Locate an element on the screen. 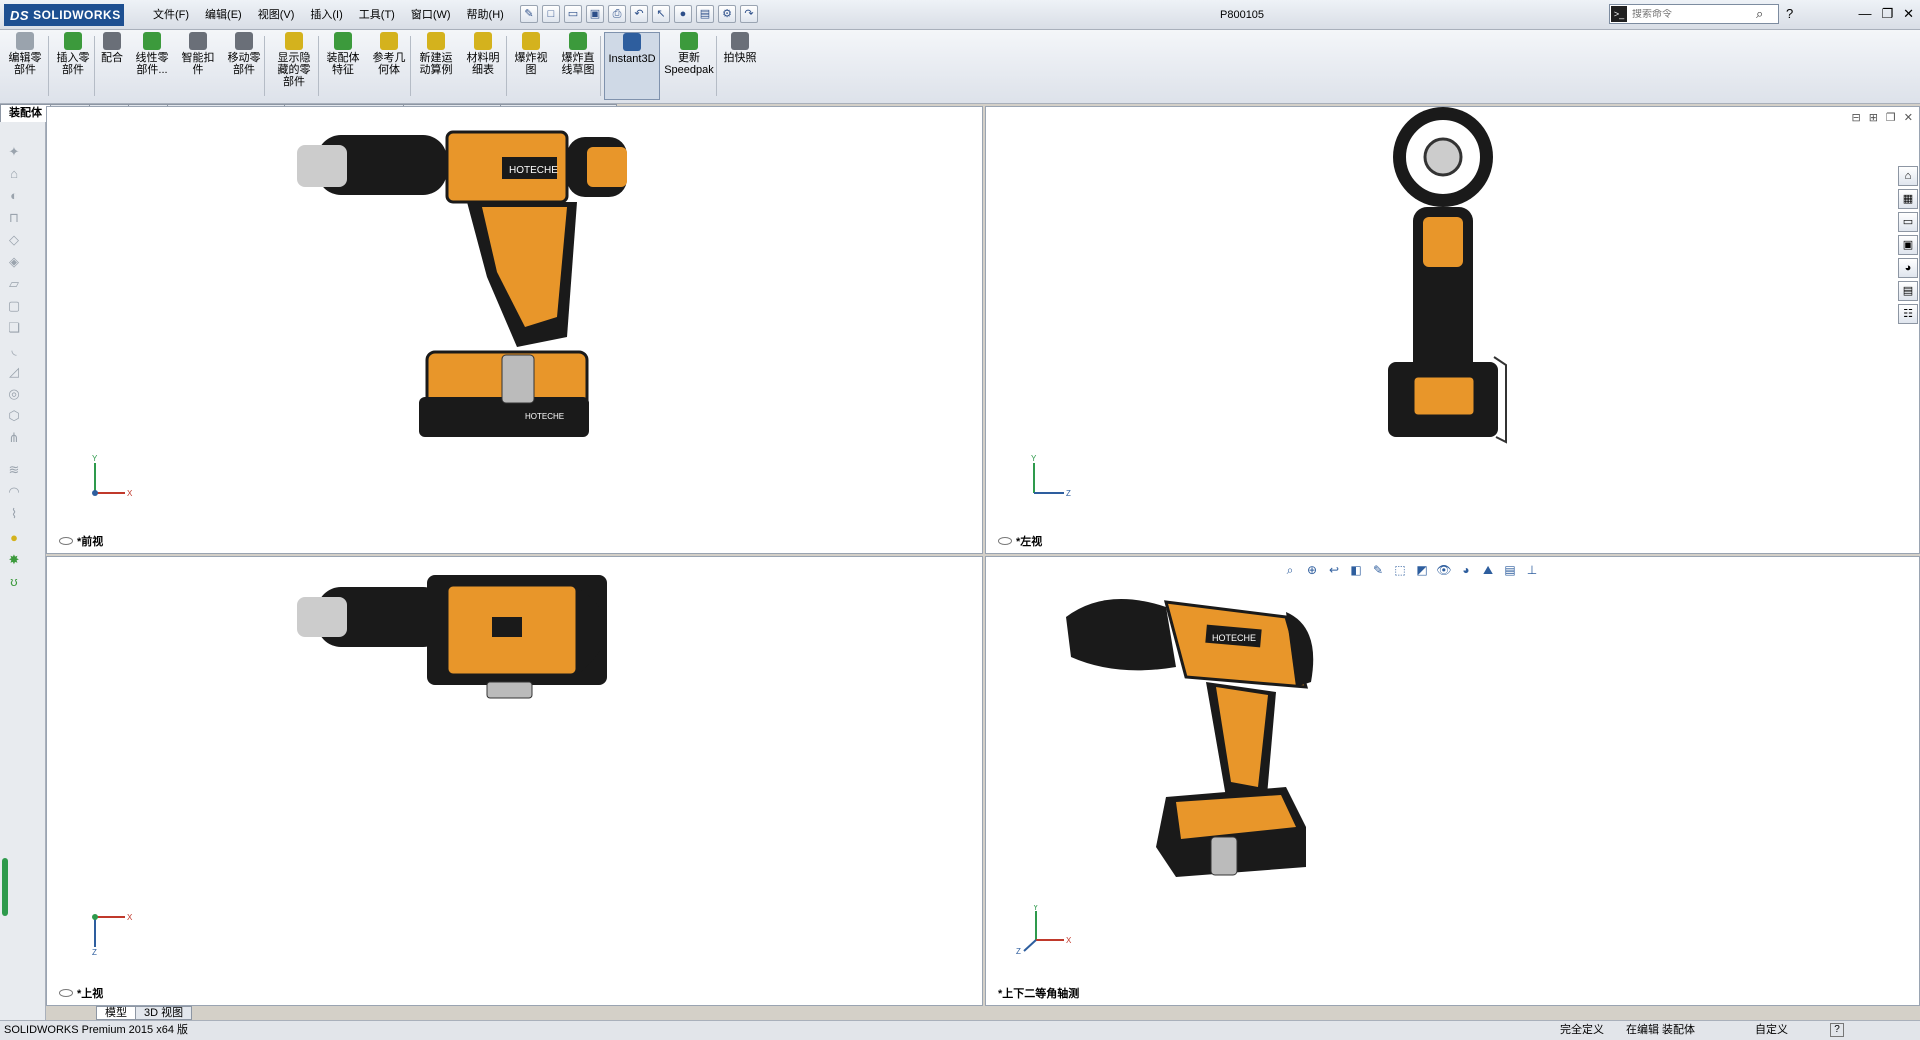 This screenshot has width=1920, height=1040. sketch-icon: ⌂ is located at coordinates (14, 174).